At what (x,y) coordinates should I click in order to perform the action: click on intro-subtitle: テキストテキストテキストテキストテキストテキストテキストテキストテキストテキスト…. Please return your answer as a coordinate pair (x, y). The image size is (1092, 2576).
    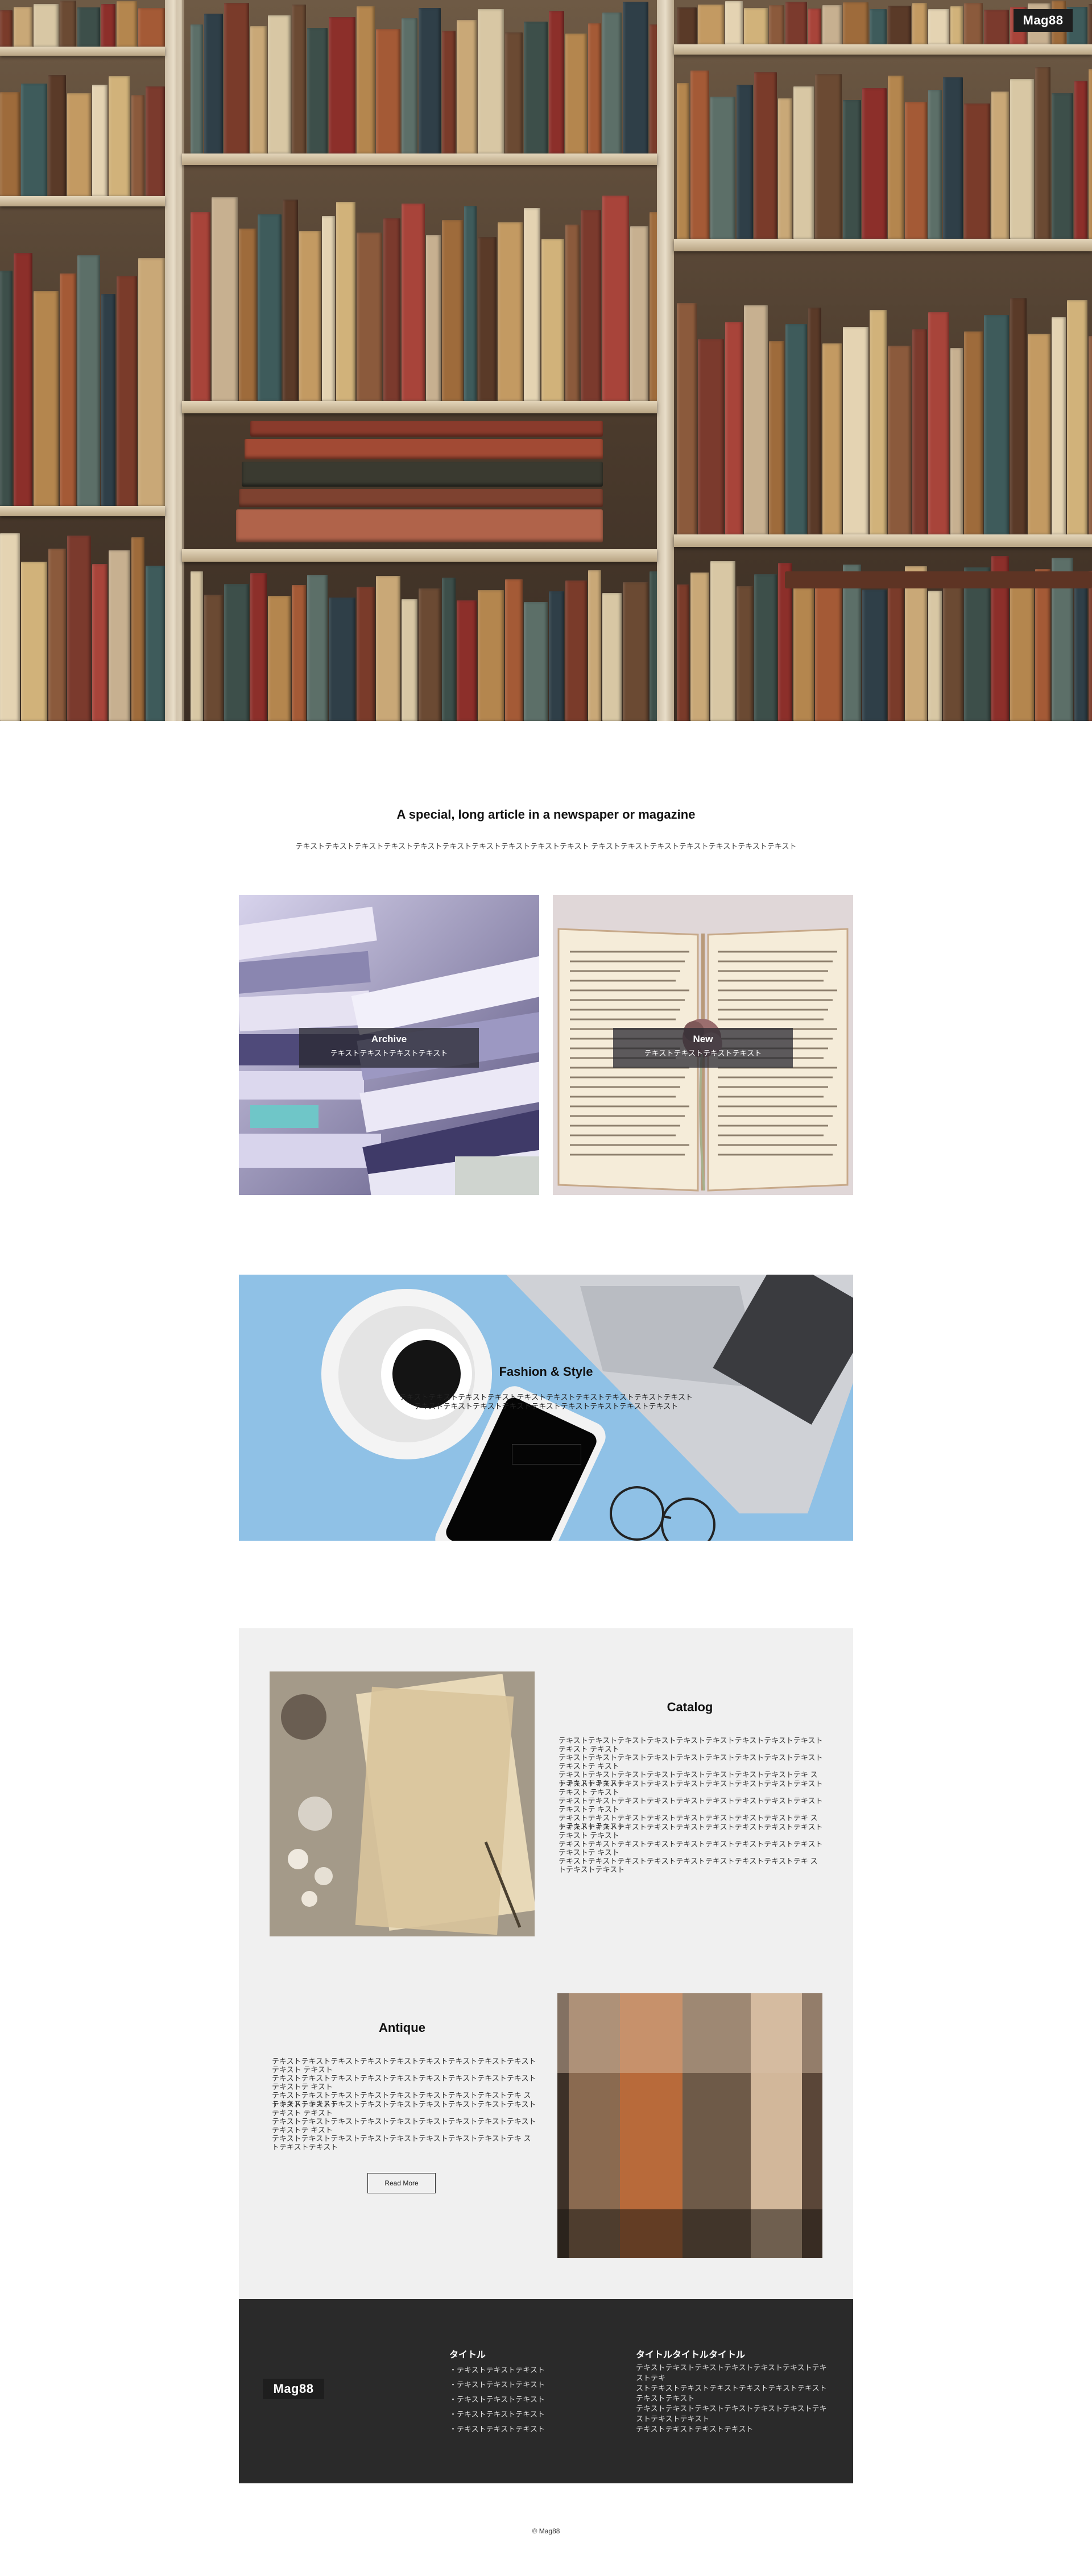
    Looking at the image, I should click on (546, 847).